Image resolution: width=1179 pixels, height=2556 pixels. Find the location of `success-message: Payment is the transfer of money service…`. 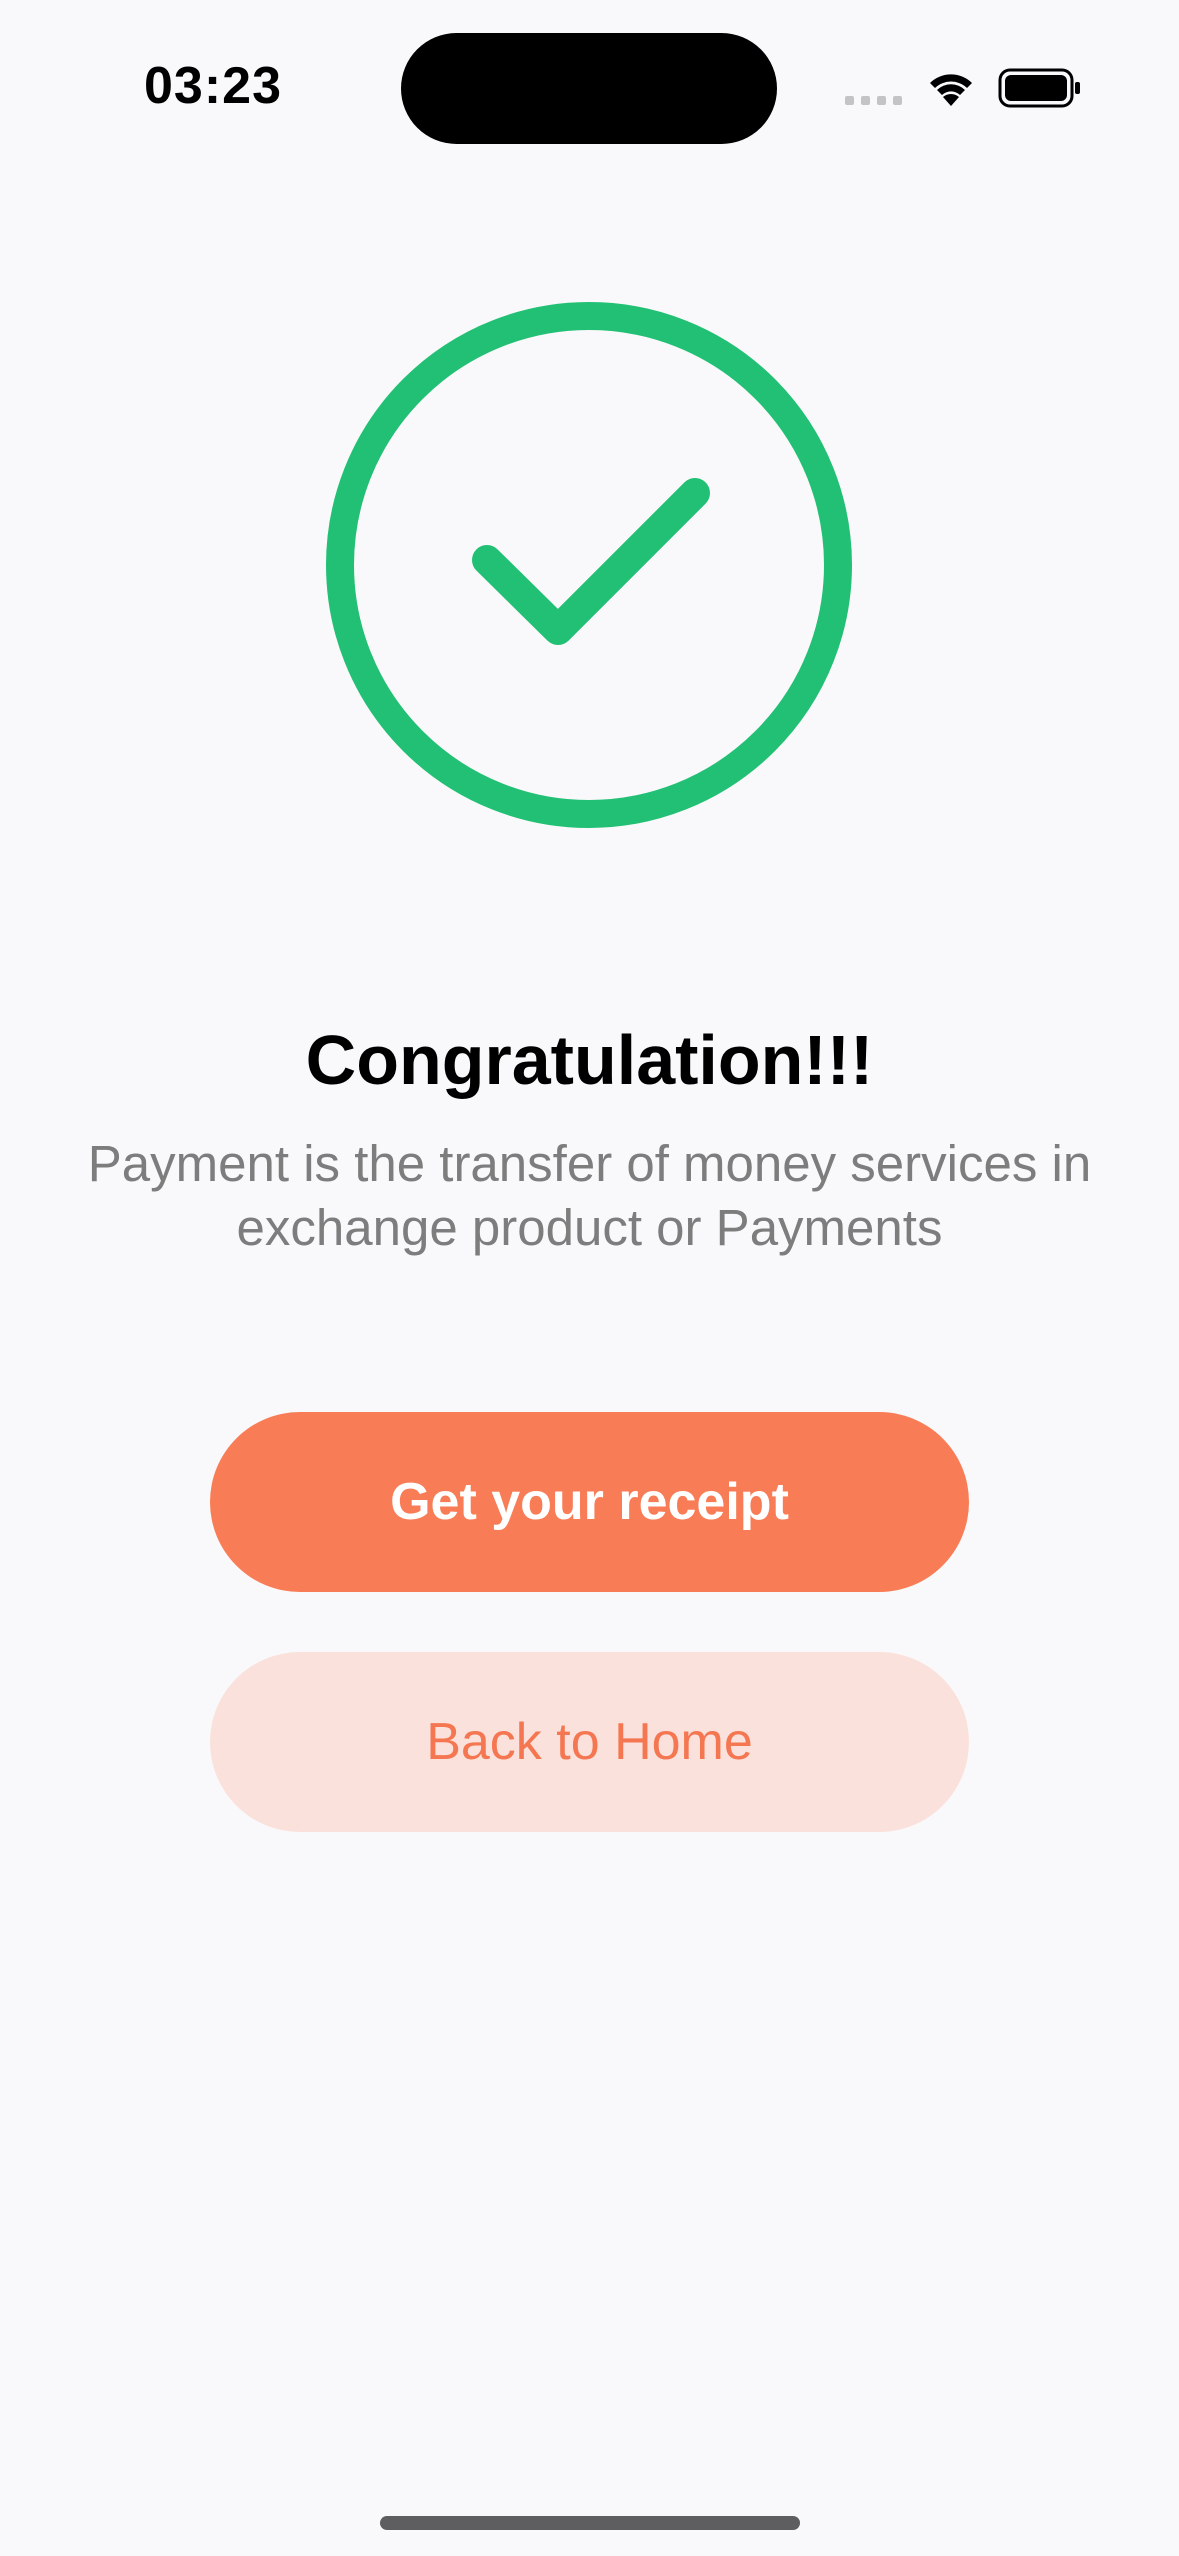

success-message: Payment is the transfer of money service… is located at coordinates (589, 1195).